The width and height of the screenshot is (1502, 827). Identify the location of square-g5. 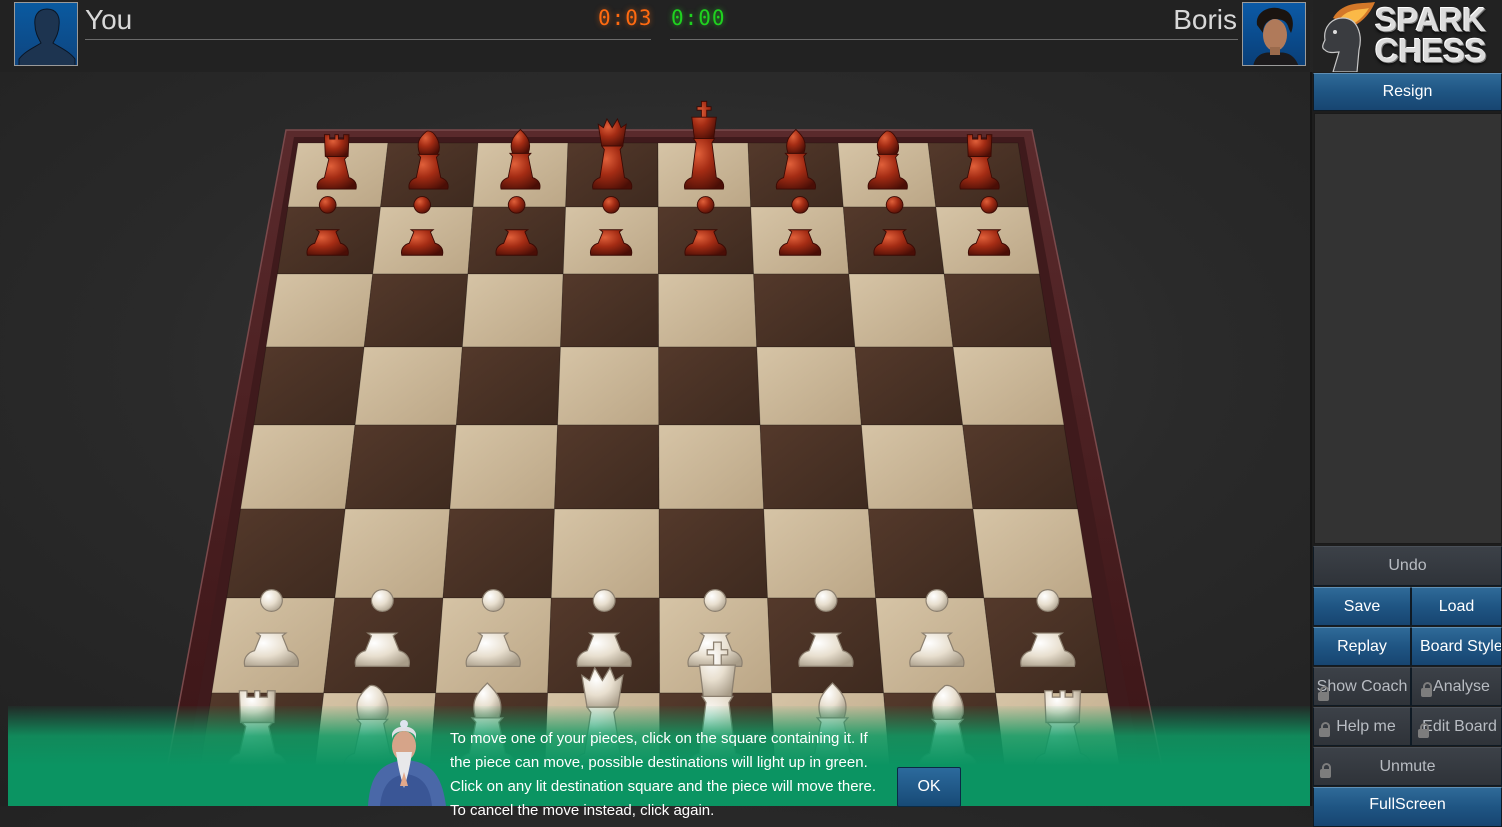
(909, 386).